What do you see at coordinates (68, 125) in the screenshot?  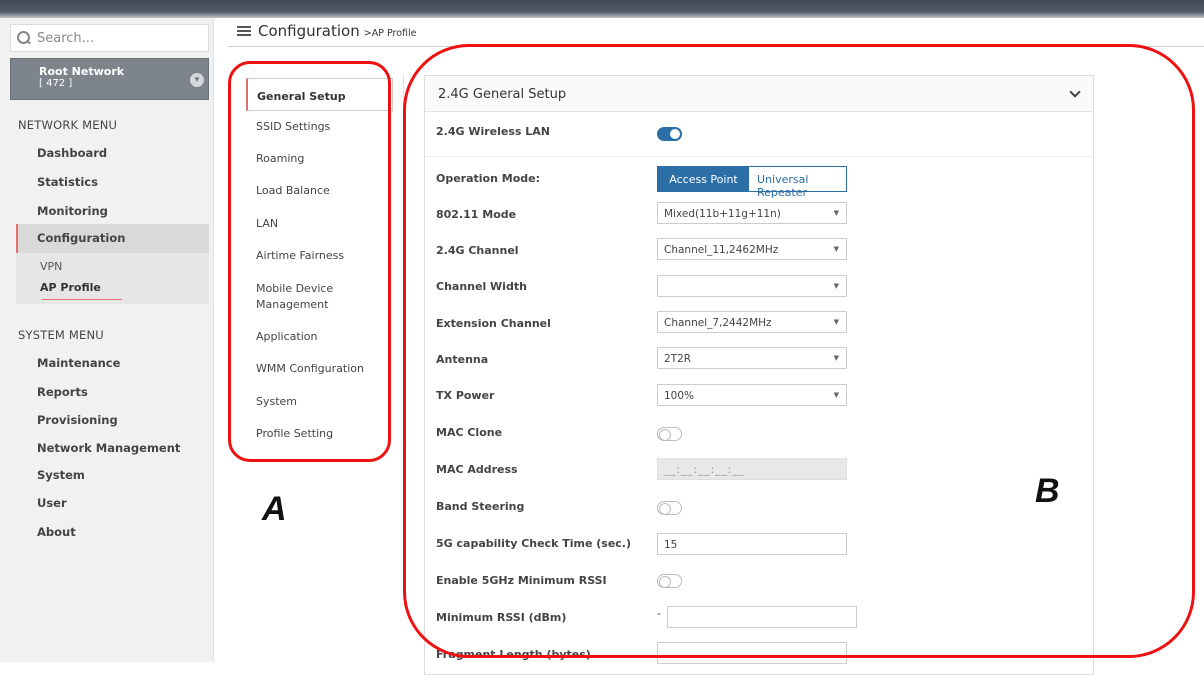 I see `network-menu-title: NETWORK MENU` at bounding box center [68, 125].